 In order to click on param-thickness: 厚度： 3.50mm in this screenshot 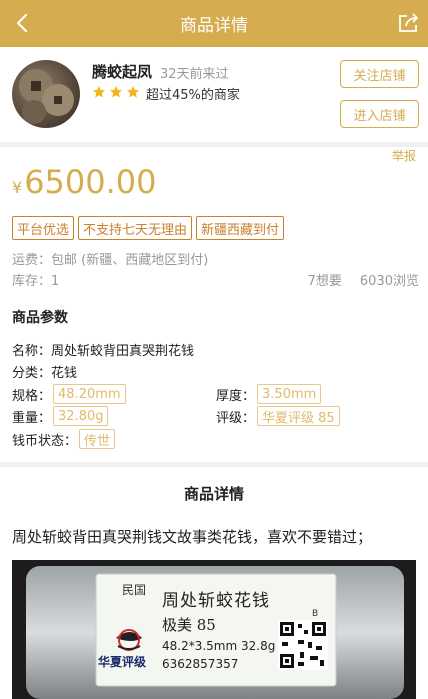, I will do `click(269, 394)`.